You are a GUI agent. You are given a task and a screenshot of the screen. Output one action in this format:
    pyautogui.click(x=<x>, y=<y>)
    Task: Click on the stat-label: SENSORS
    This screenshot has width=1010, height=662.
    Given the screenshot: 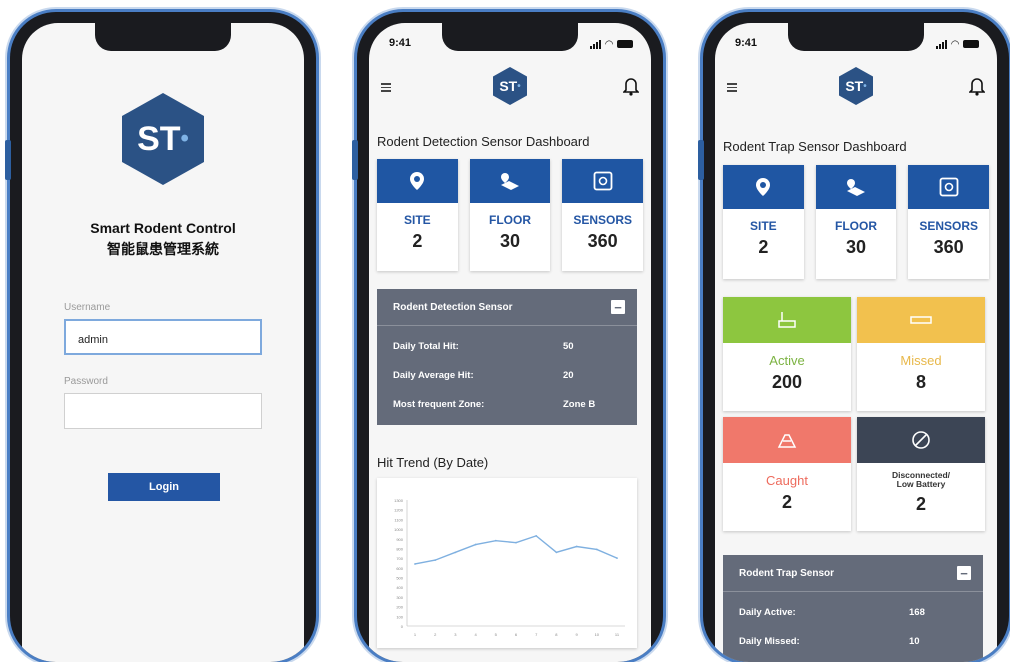 What is the action you would take?
    pyautogui.click(x=949, y=226)
    